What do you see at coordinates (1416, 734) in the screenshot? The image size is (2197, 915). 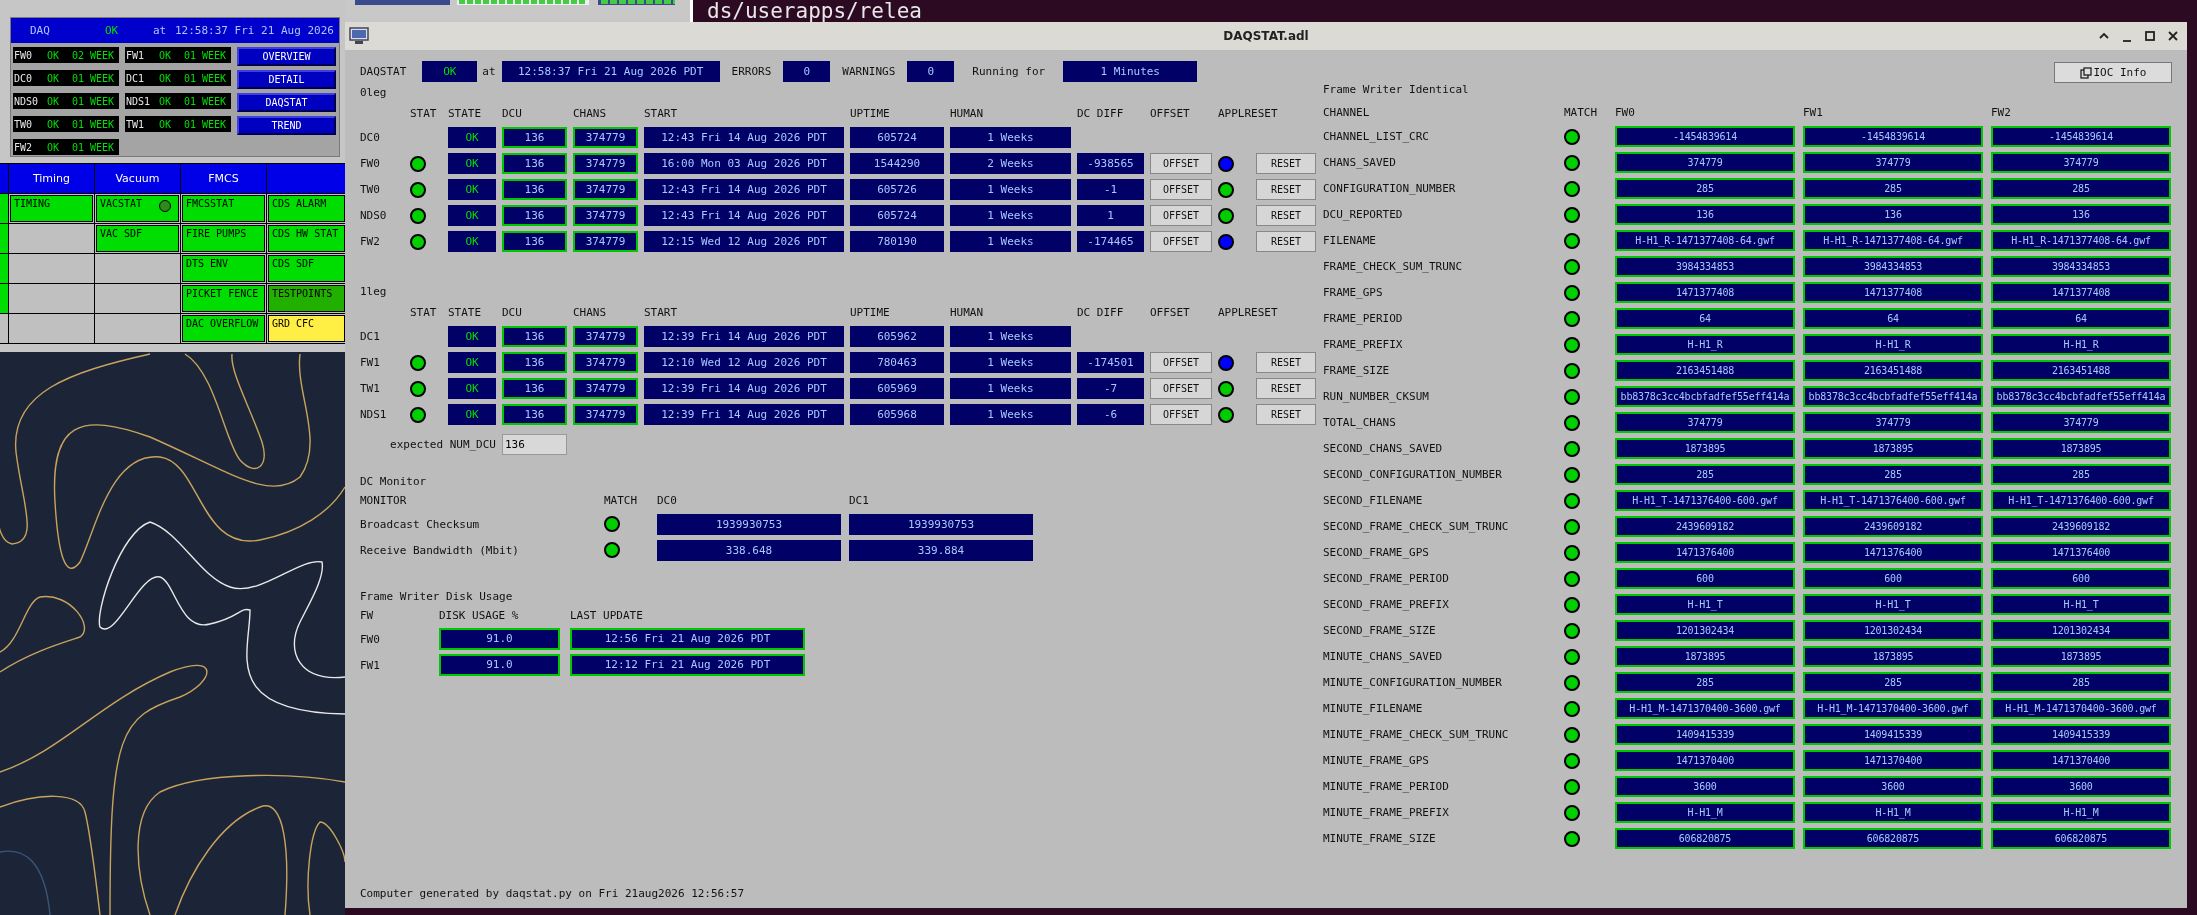 I see `channel-label: MINUTE_FRAME_CHECK_SUM_TRUNC` at bounding box center [1416, 734].